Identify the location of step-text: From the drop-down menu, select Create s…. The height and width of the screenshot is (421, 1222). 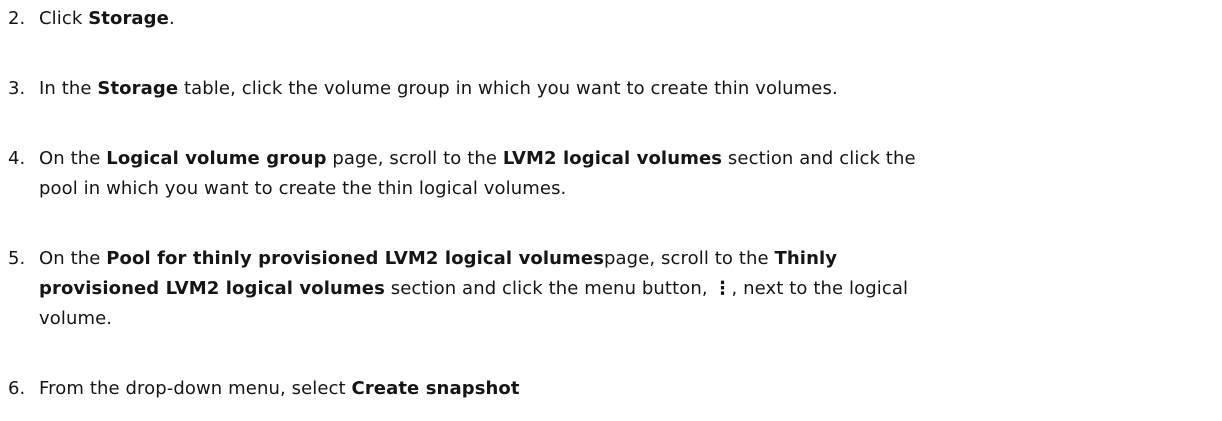
(630, 389).